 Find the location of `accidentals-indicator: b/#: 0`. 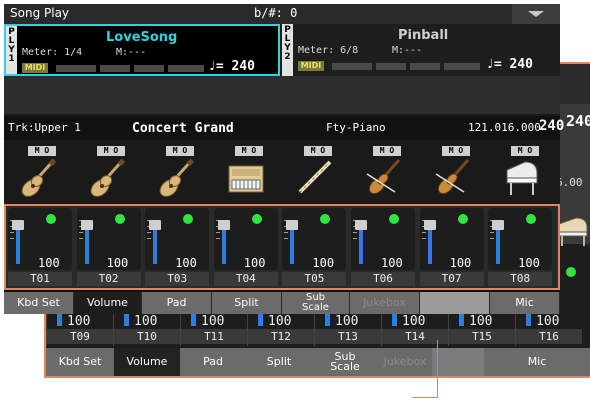

accidentals-indicator: b/#: 0 is located at coordinates (275, 13).